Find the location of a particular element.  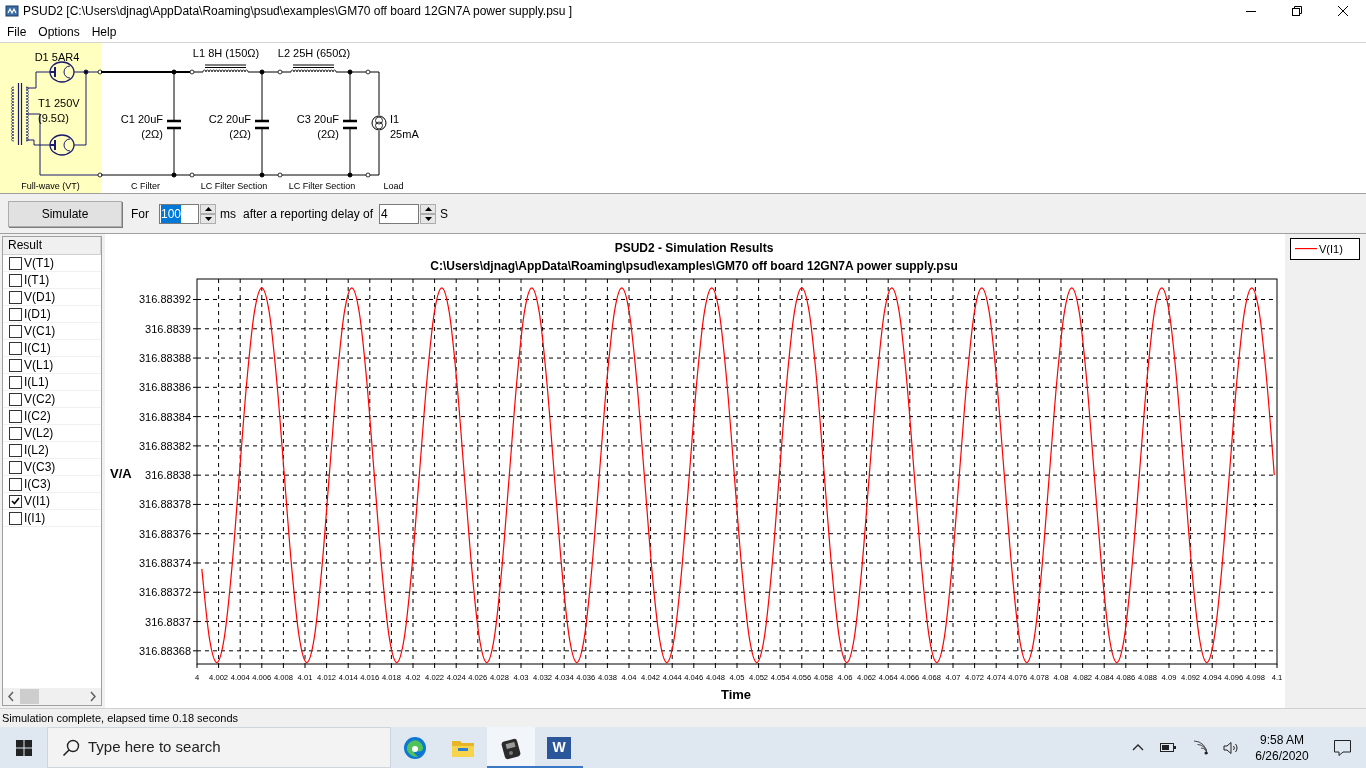

column-header: Result is located at coordinates (52, 246).